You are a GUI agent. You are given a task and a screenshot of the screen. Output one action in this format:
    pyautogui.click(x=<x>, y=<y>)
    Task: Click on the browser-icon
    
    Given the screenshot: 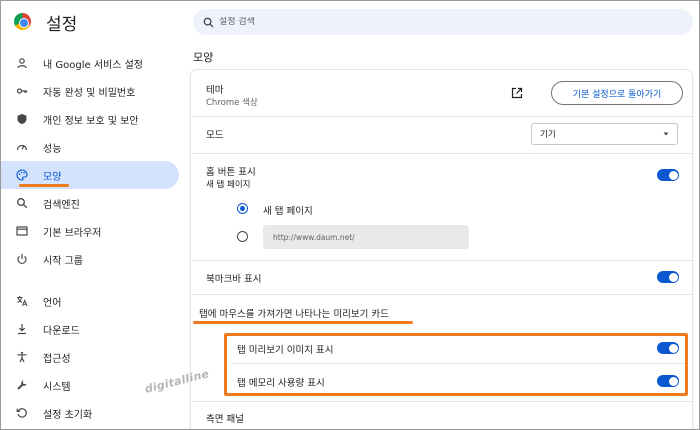 What is the action you would take?
    pyautogui.click(x=22, y=231)
    